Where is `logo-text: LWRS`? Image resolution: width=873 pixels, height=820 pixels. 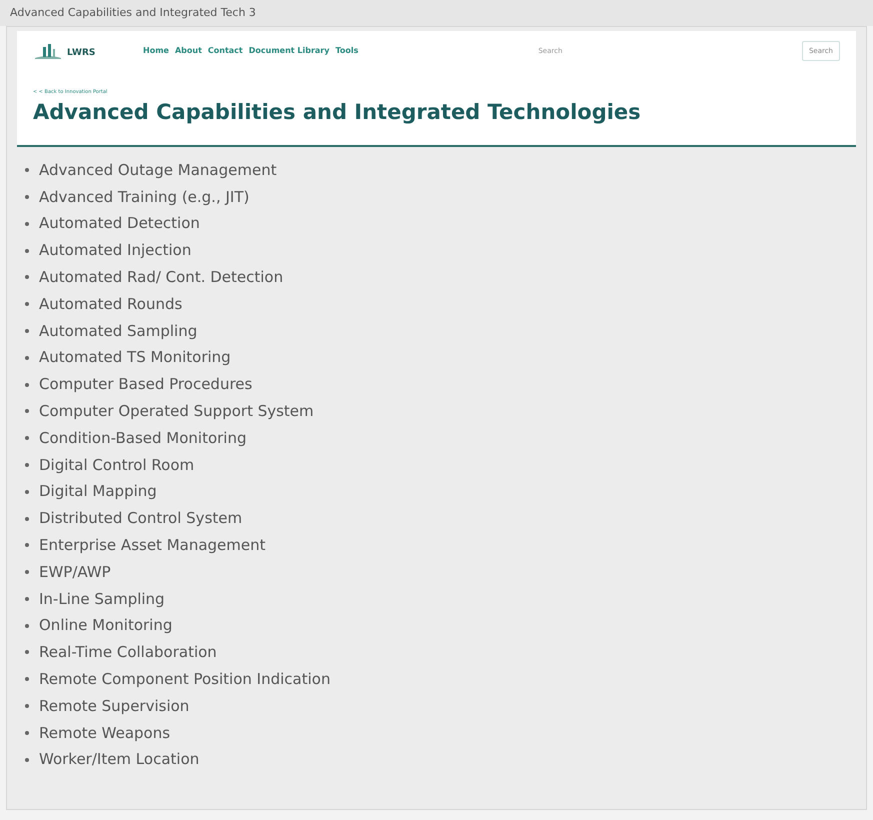 logo-text: LWRS is located at coordinates (81, 53).